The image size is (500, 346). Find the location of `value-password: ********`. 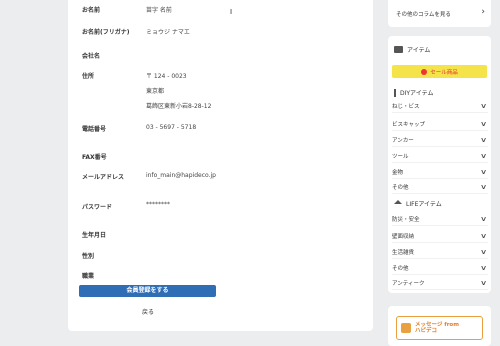

value-password: ******** is located at coordinates (158, 204).